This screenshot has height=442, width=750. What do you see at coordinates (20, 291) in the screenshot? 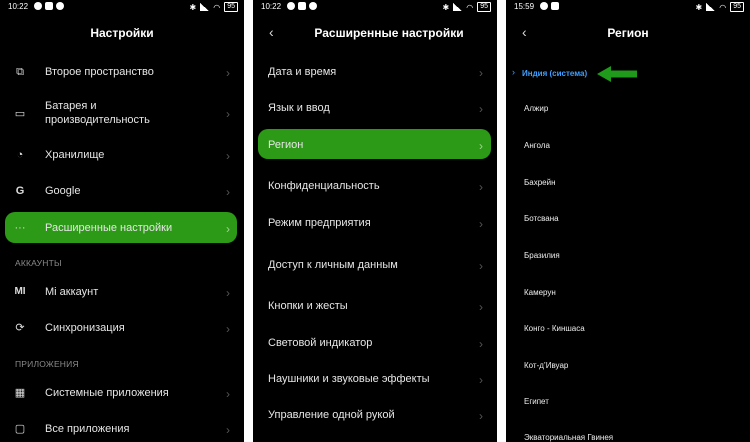
I see `mi-icon: MI` at bounding box center [20, 291].